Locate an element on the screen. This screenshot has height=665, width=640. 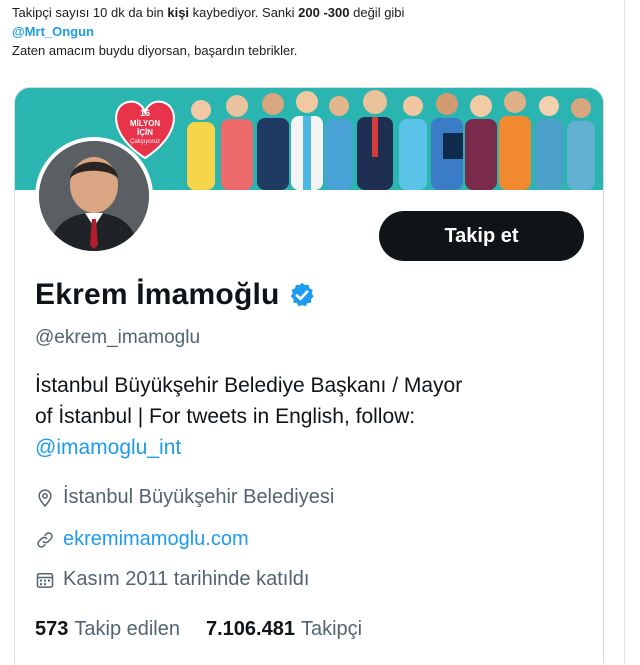
tweet-text-part: Takipçi sayısı 10 dk da bin is located at coordinates (90, 12).